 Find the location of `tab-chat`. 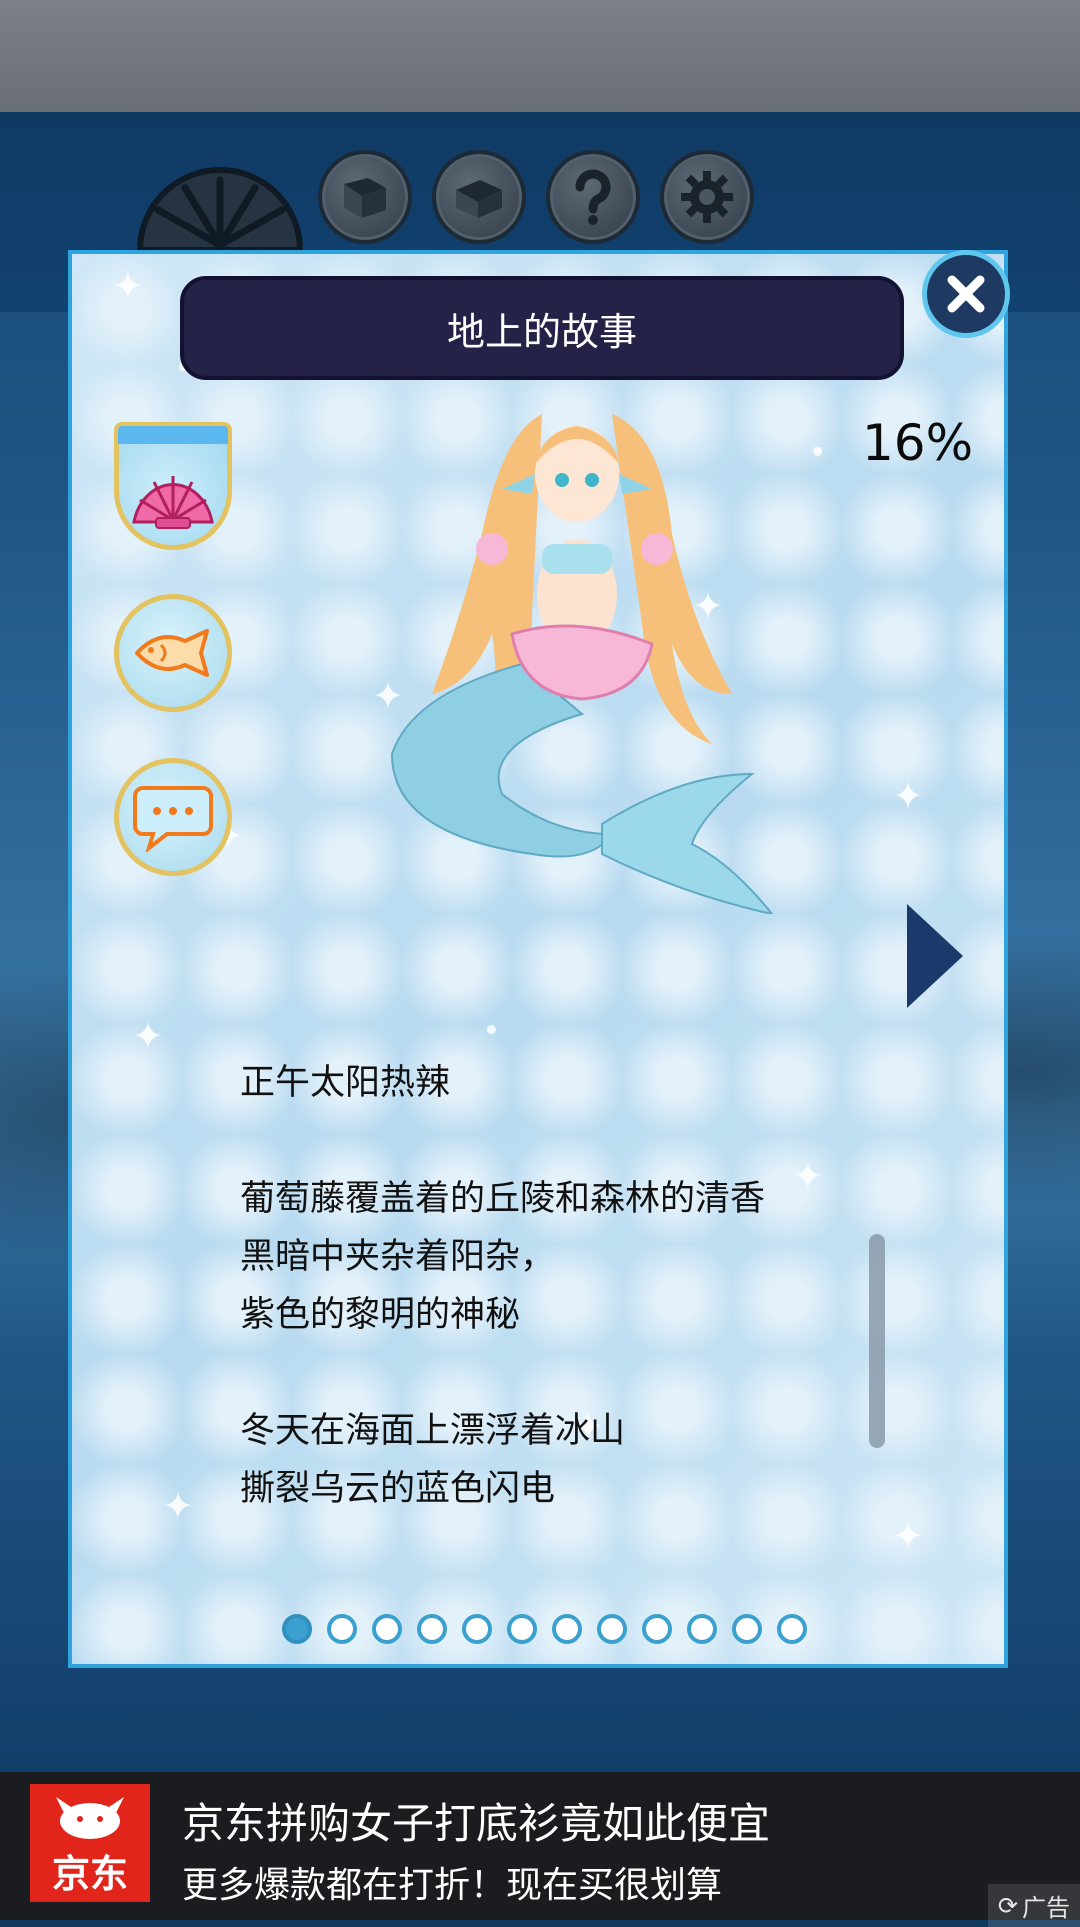

tab-chat is located at coordinates (173, 817).